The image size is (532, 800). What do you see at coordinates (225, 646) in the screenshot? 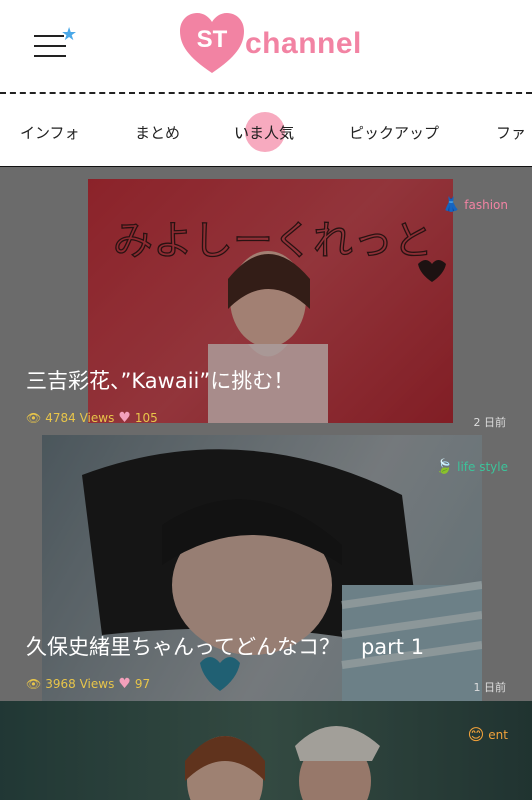
I see `article-title: 久保史緒里ちゃんってどんなコ？ part 1` at bounding box center [225, 646].